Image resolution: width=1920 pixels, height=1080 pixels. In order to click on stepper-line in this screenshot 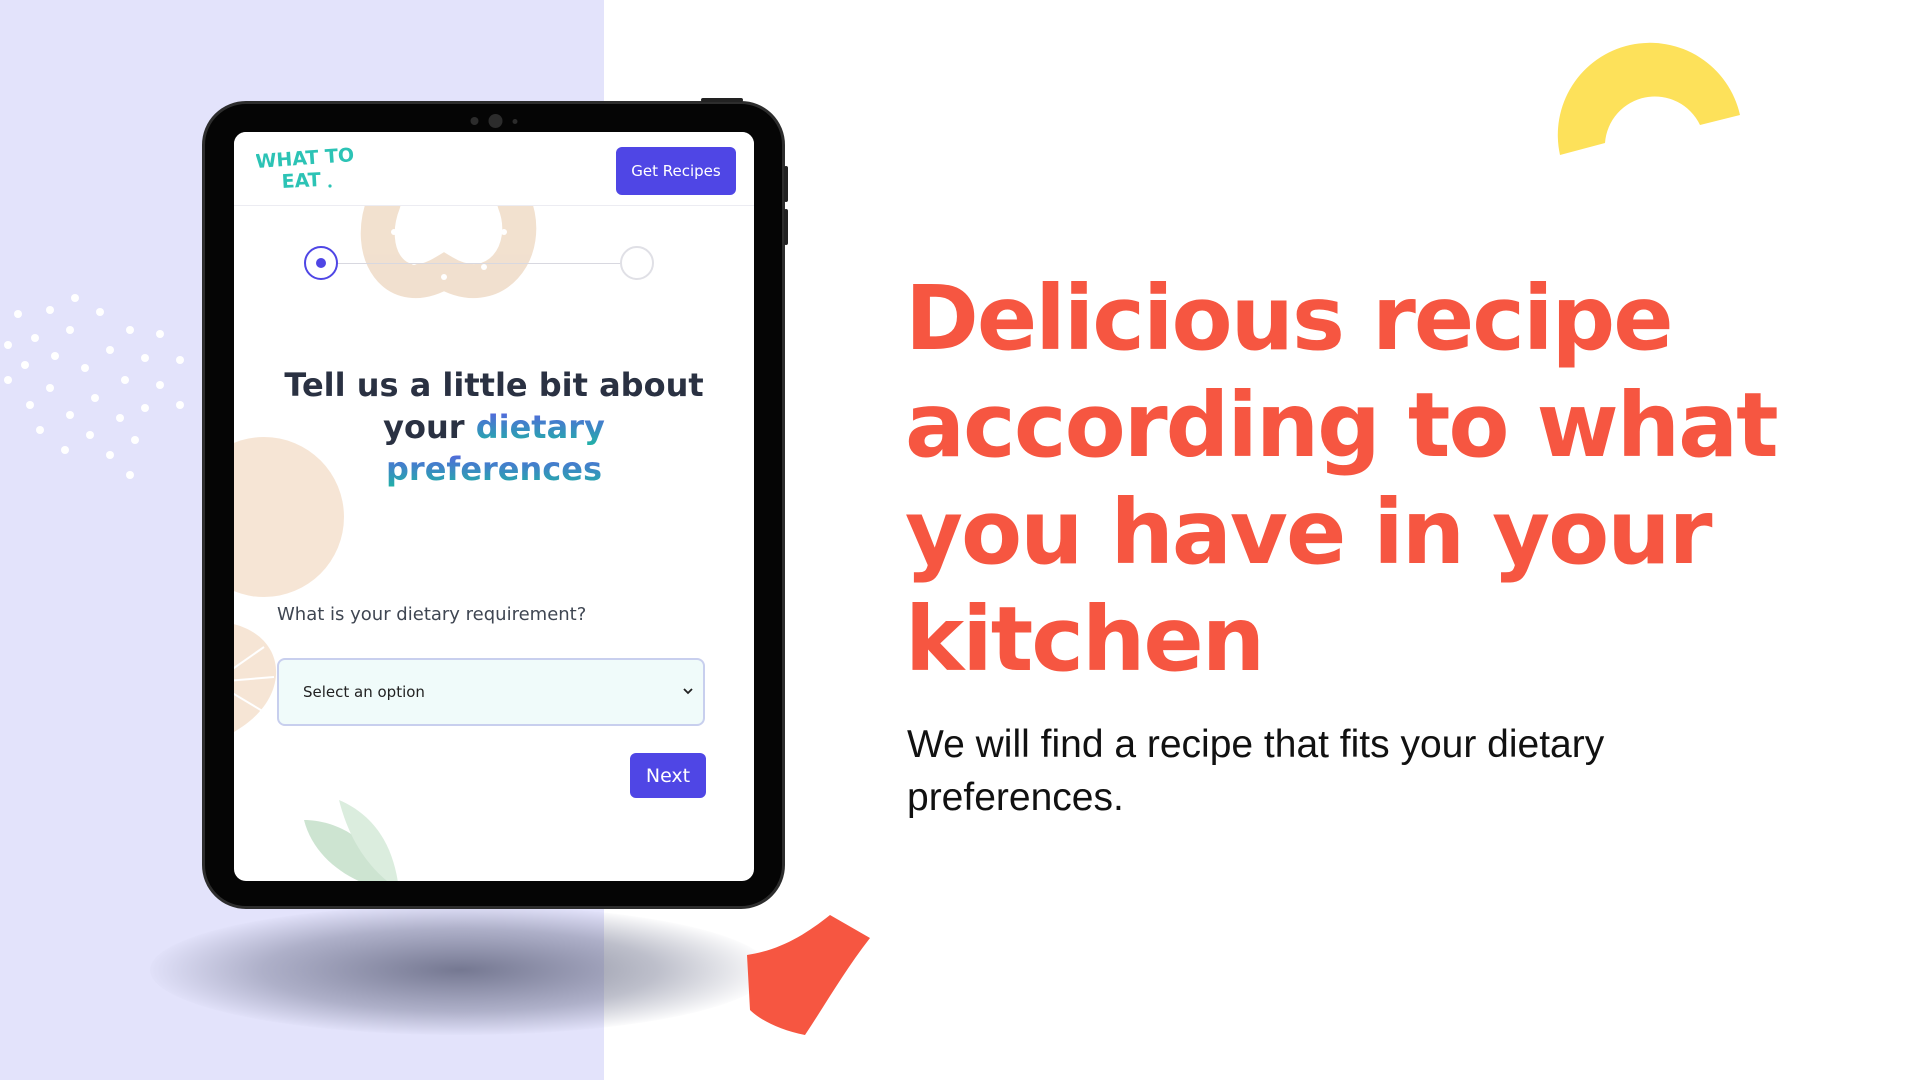, I will do `click(479, 263)`.